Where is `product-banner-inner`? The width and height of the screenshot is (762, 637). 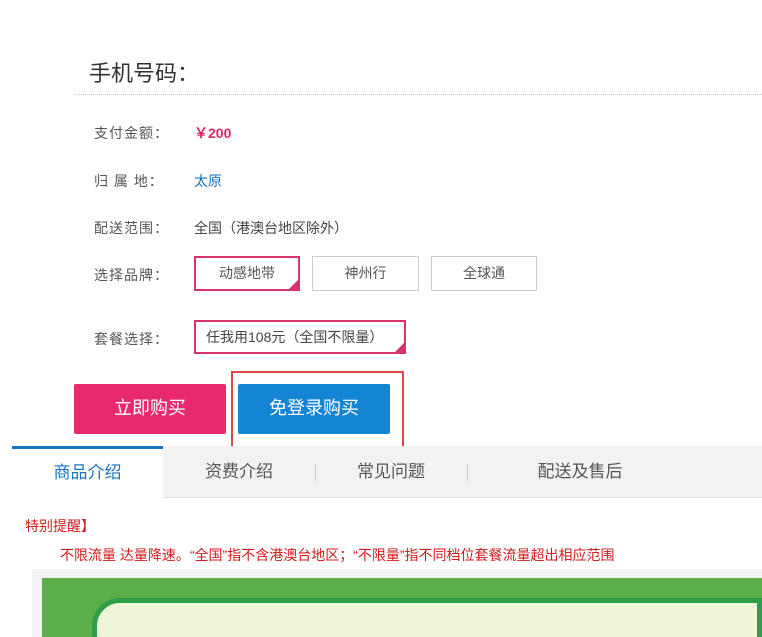 product-banner-inner is located at coordinates (427, 617).